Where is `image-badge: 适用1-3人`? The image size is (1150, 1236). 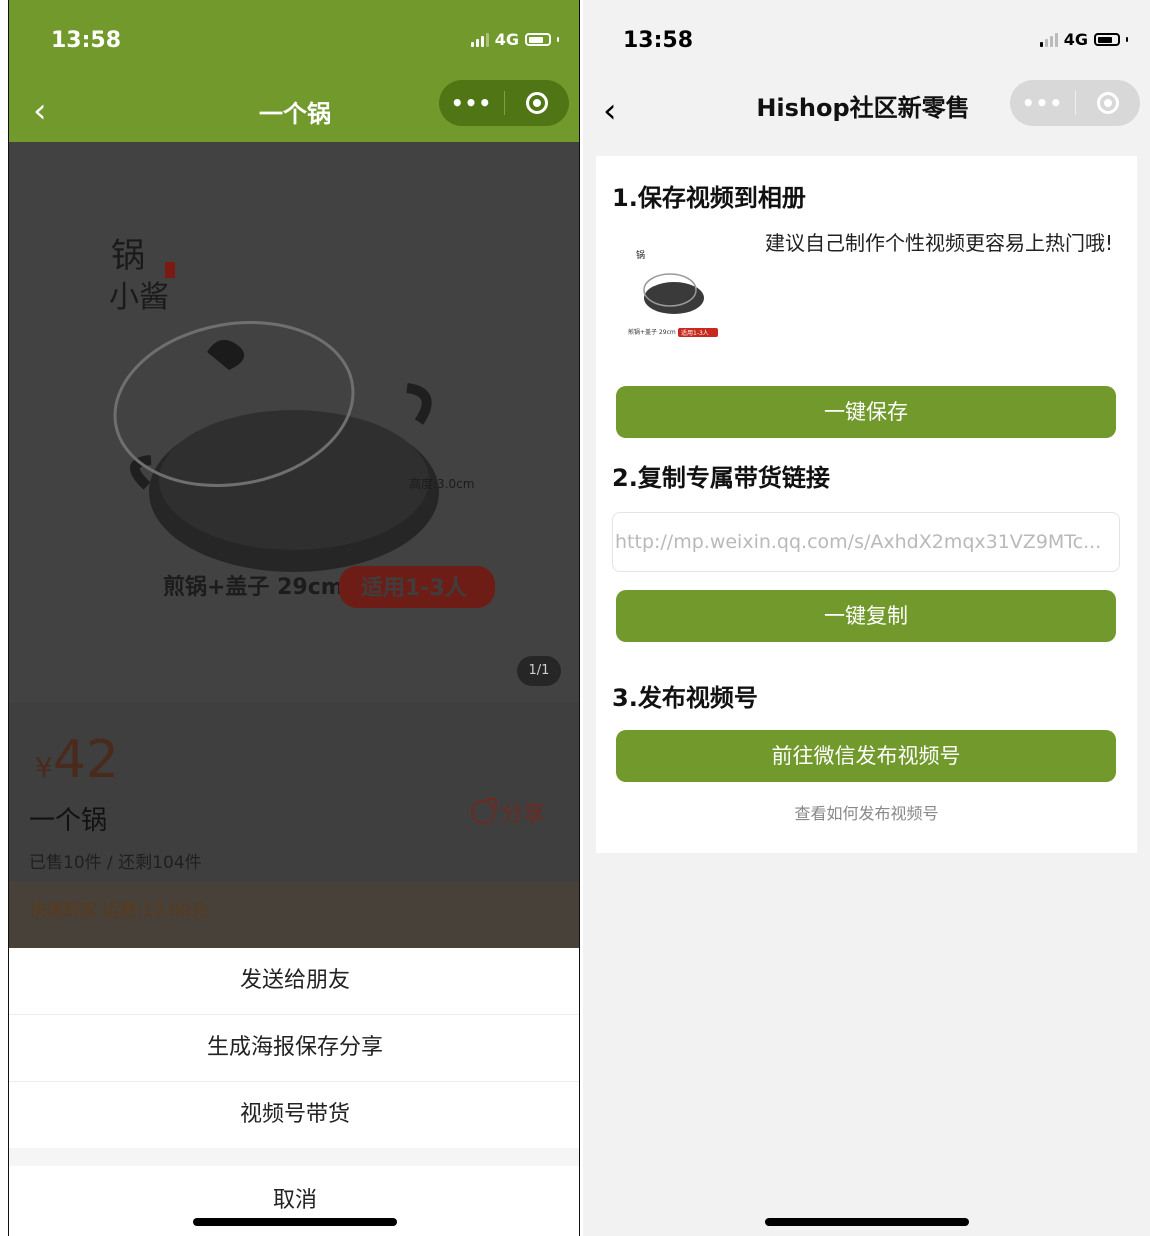 image-badge: 适用1-3人 is located at coordinates (414, 588).